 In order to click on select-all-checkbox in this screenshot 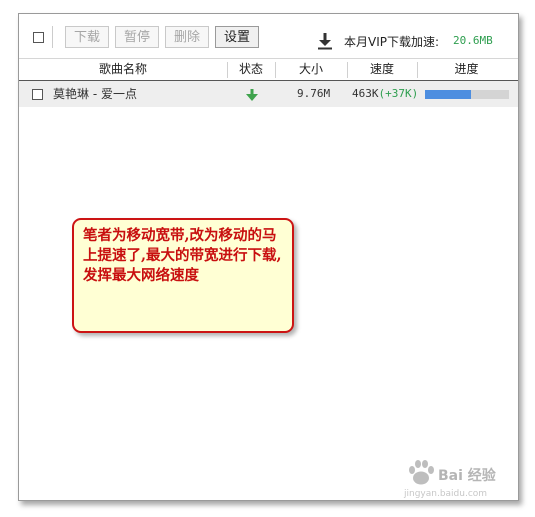, I will do `click(38, 37)`.